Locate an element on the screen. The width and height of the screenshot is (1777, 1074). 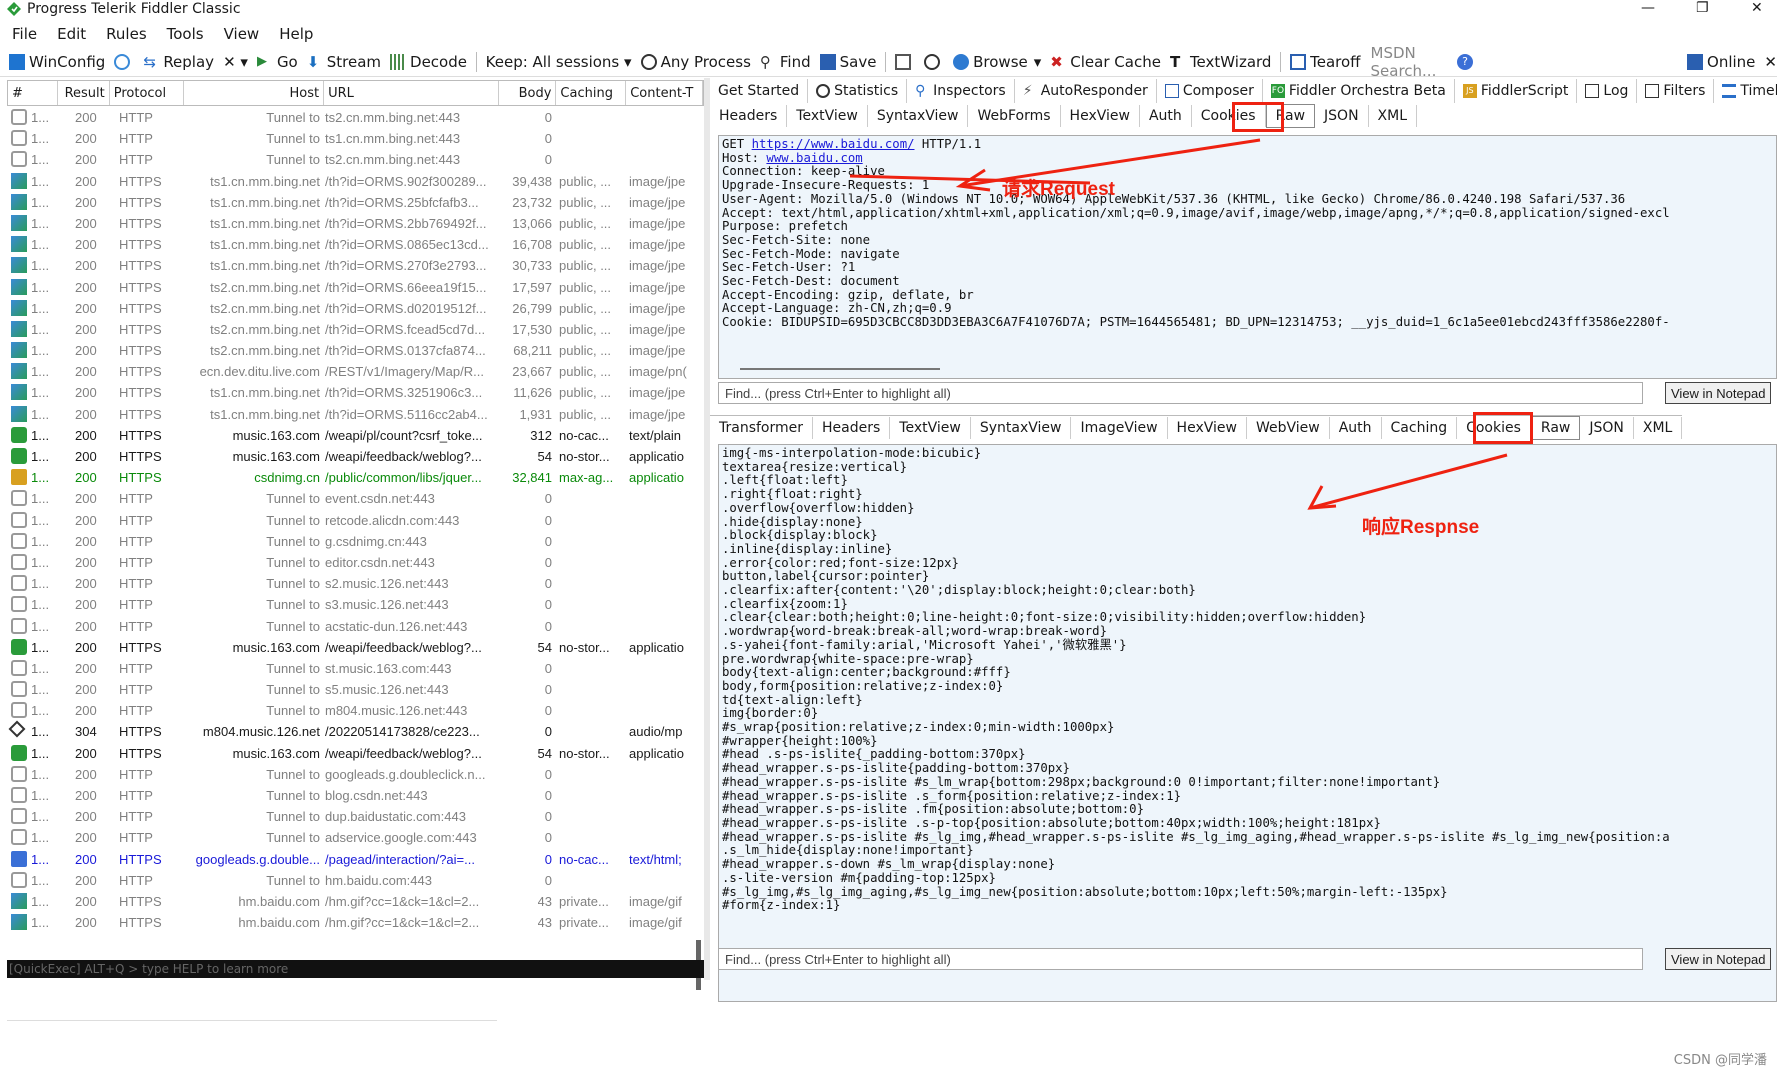
annotation-arrows is located at coordinates (1178, 324).